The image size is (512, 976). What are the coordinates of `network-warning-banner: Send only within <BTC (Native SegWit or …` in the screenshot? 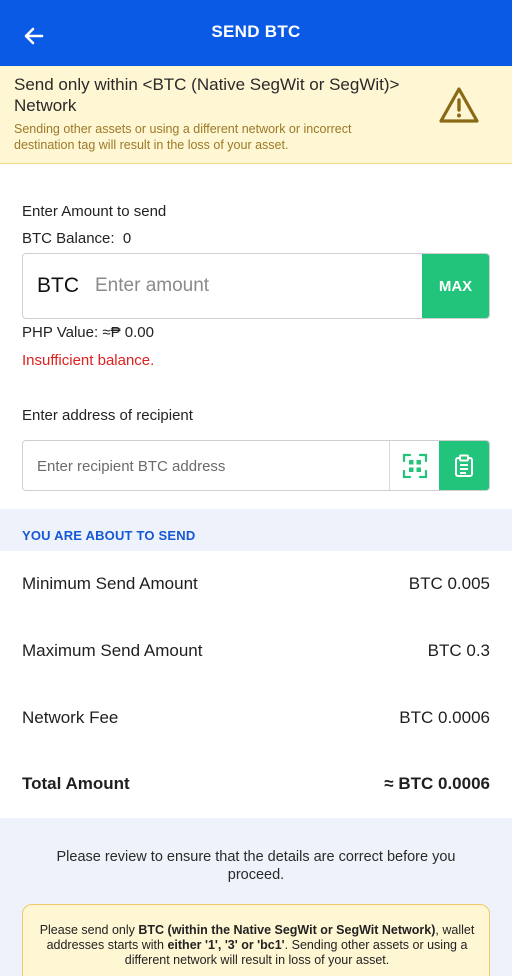 It's located at (256, 115).